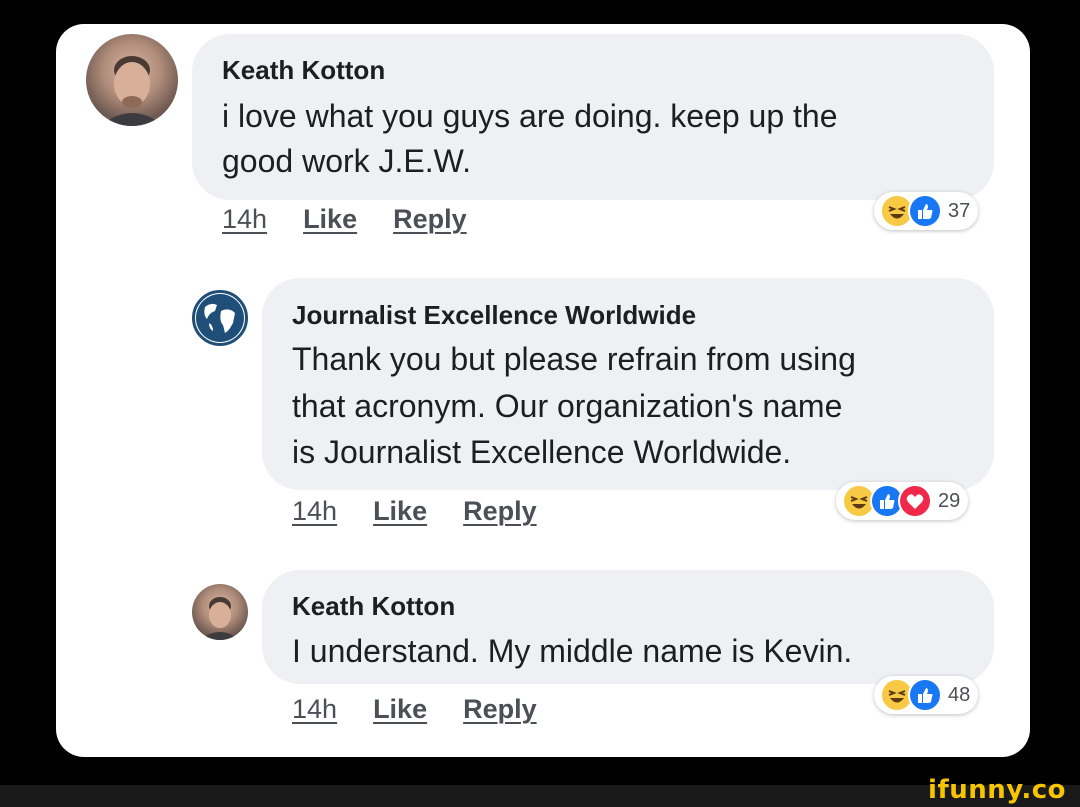 The width and height of the screenshot is (1080, 807). I want to click on reaction-count: 48, so click(959, 694).